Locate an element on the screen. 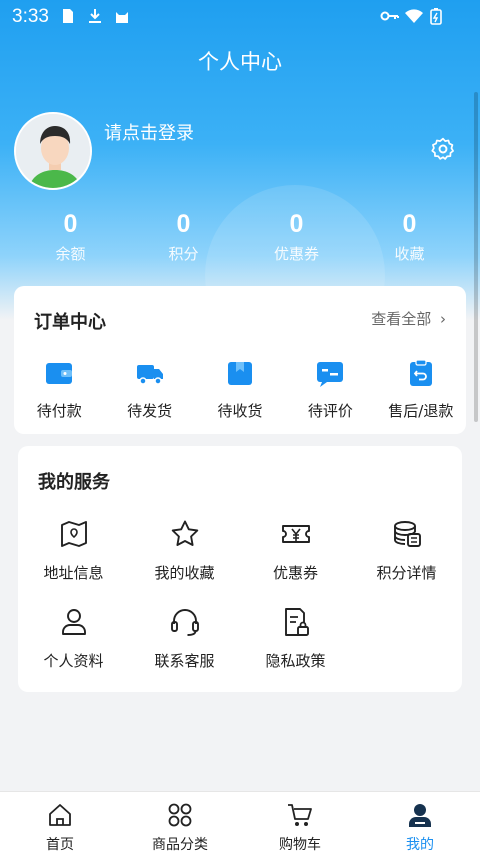  service-customer-support: 联系客服 is located at coordinates (184, 638).